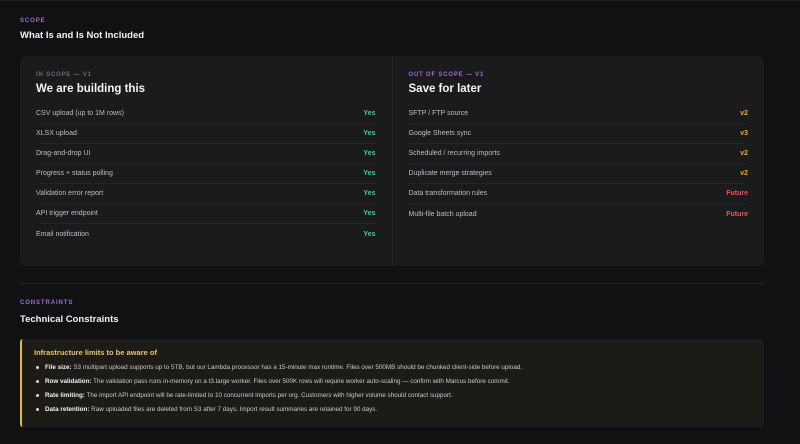  I want to click on scope-row: XLSX upload Yes, so click(206, 134).